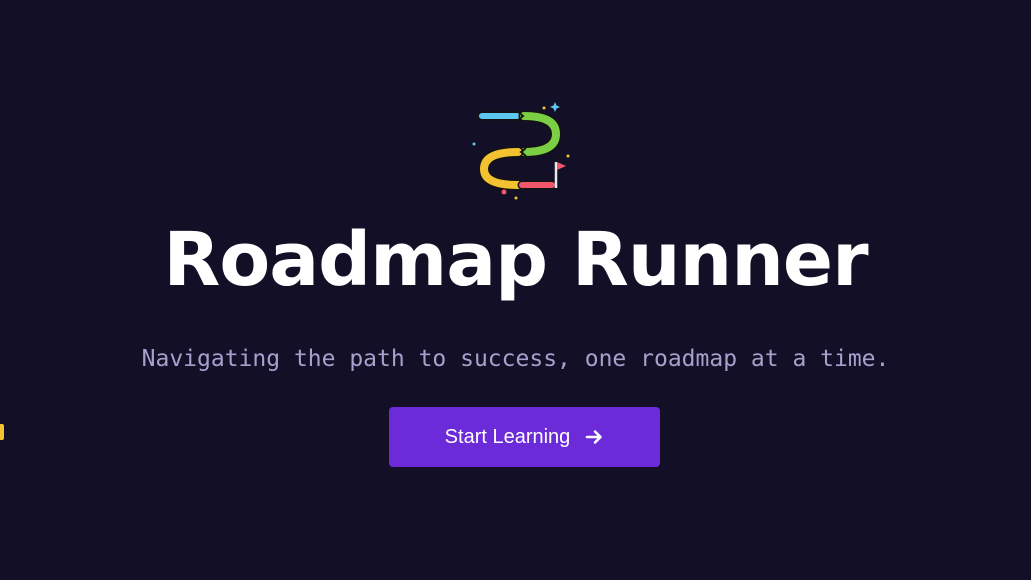  I want to click on arrow-right-icon, so click(594, 437).